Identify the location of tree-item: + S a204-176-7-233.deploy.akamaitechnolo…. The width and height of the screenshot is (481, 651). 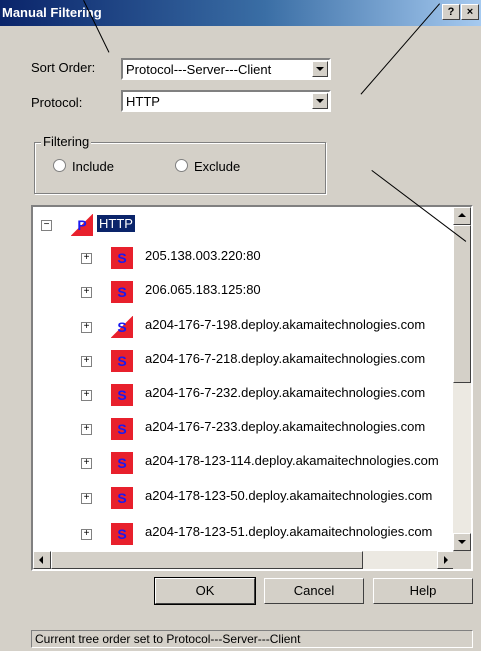
(243, 429).